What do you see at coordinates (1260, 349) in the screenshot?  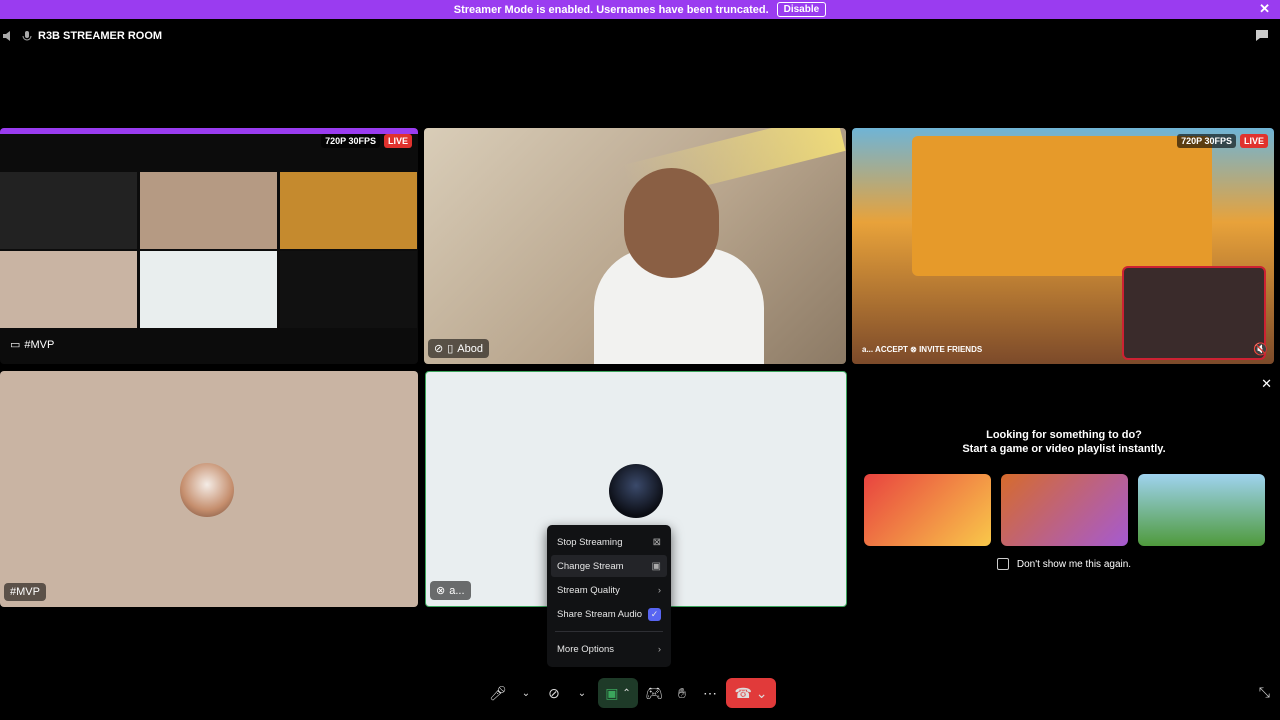 I see `mute-icon: 🔇` at bounding box center [1260, 349].